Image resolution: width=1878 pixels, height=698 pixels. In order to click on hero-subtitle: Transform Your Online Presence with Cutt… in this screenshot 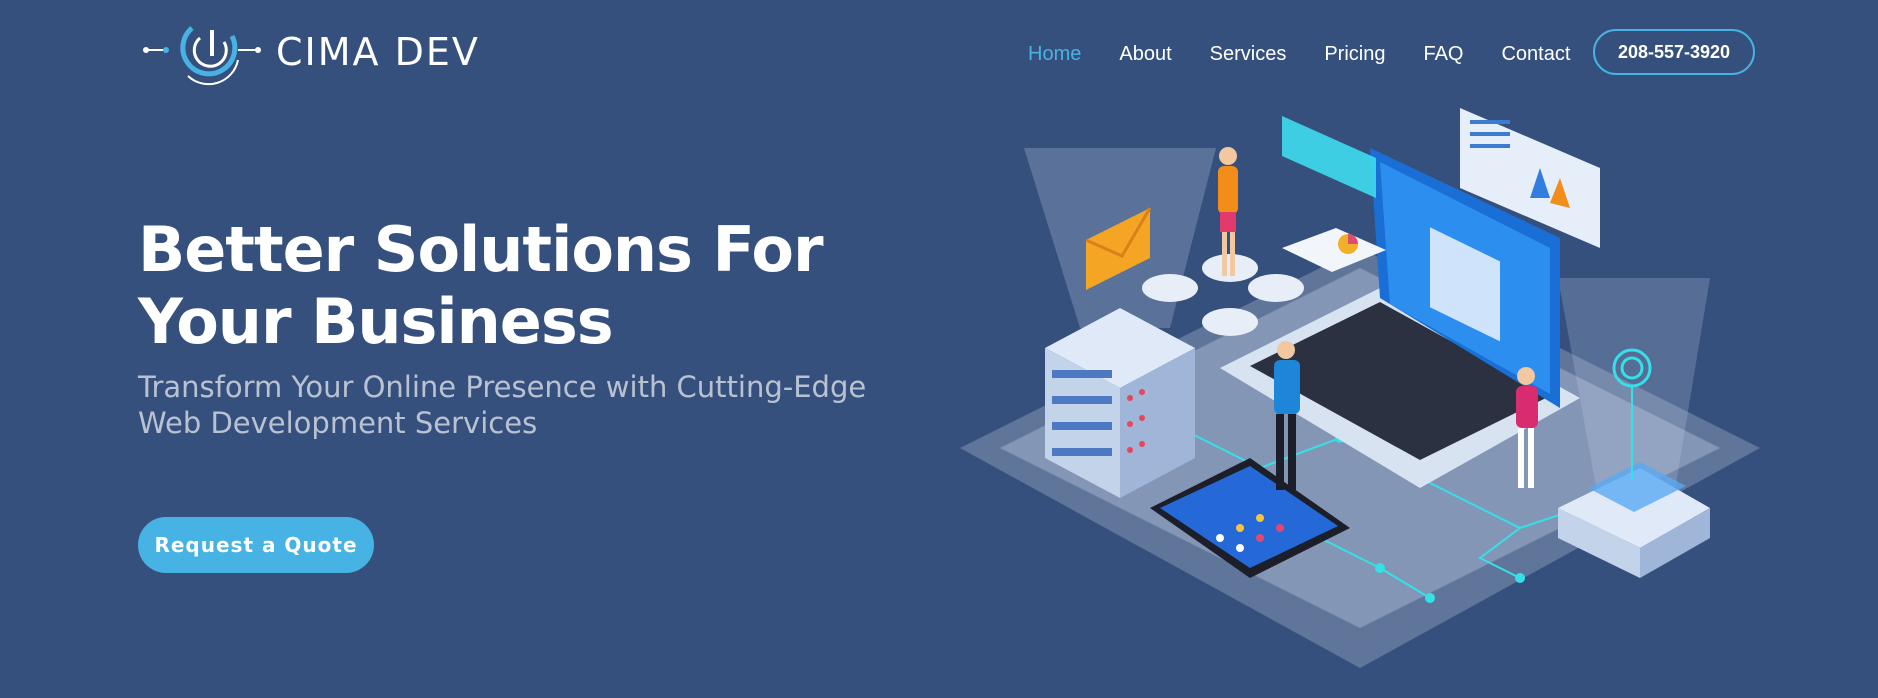, I will do `click(502, 405)`.